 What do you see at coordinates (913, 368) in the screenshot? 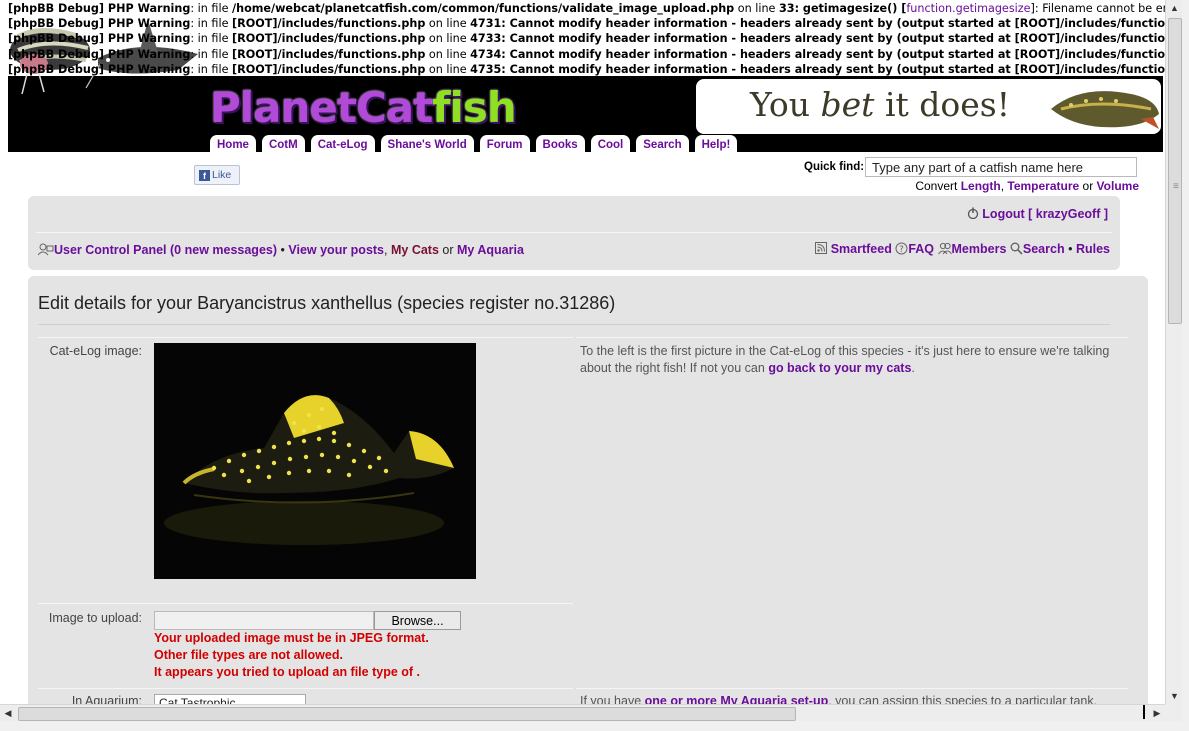
I see `info-period: .` at bounding box center [913, 368].